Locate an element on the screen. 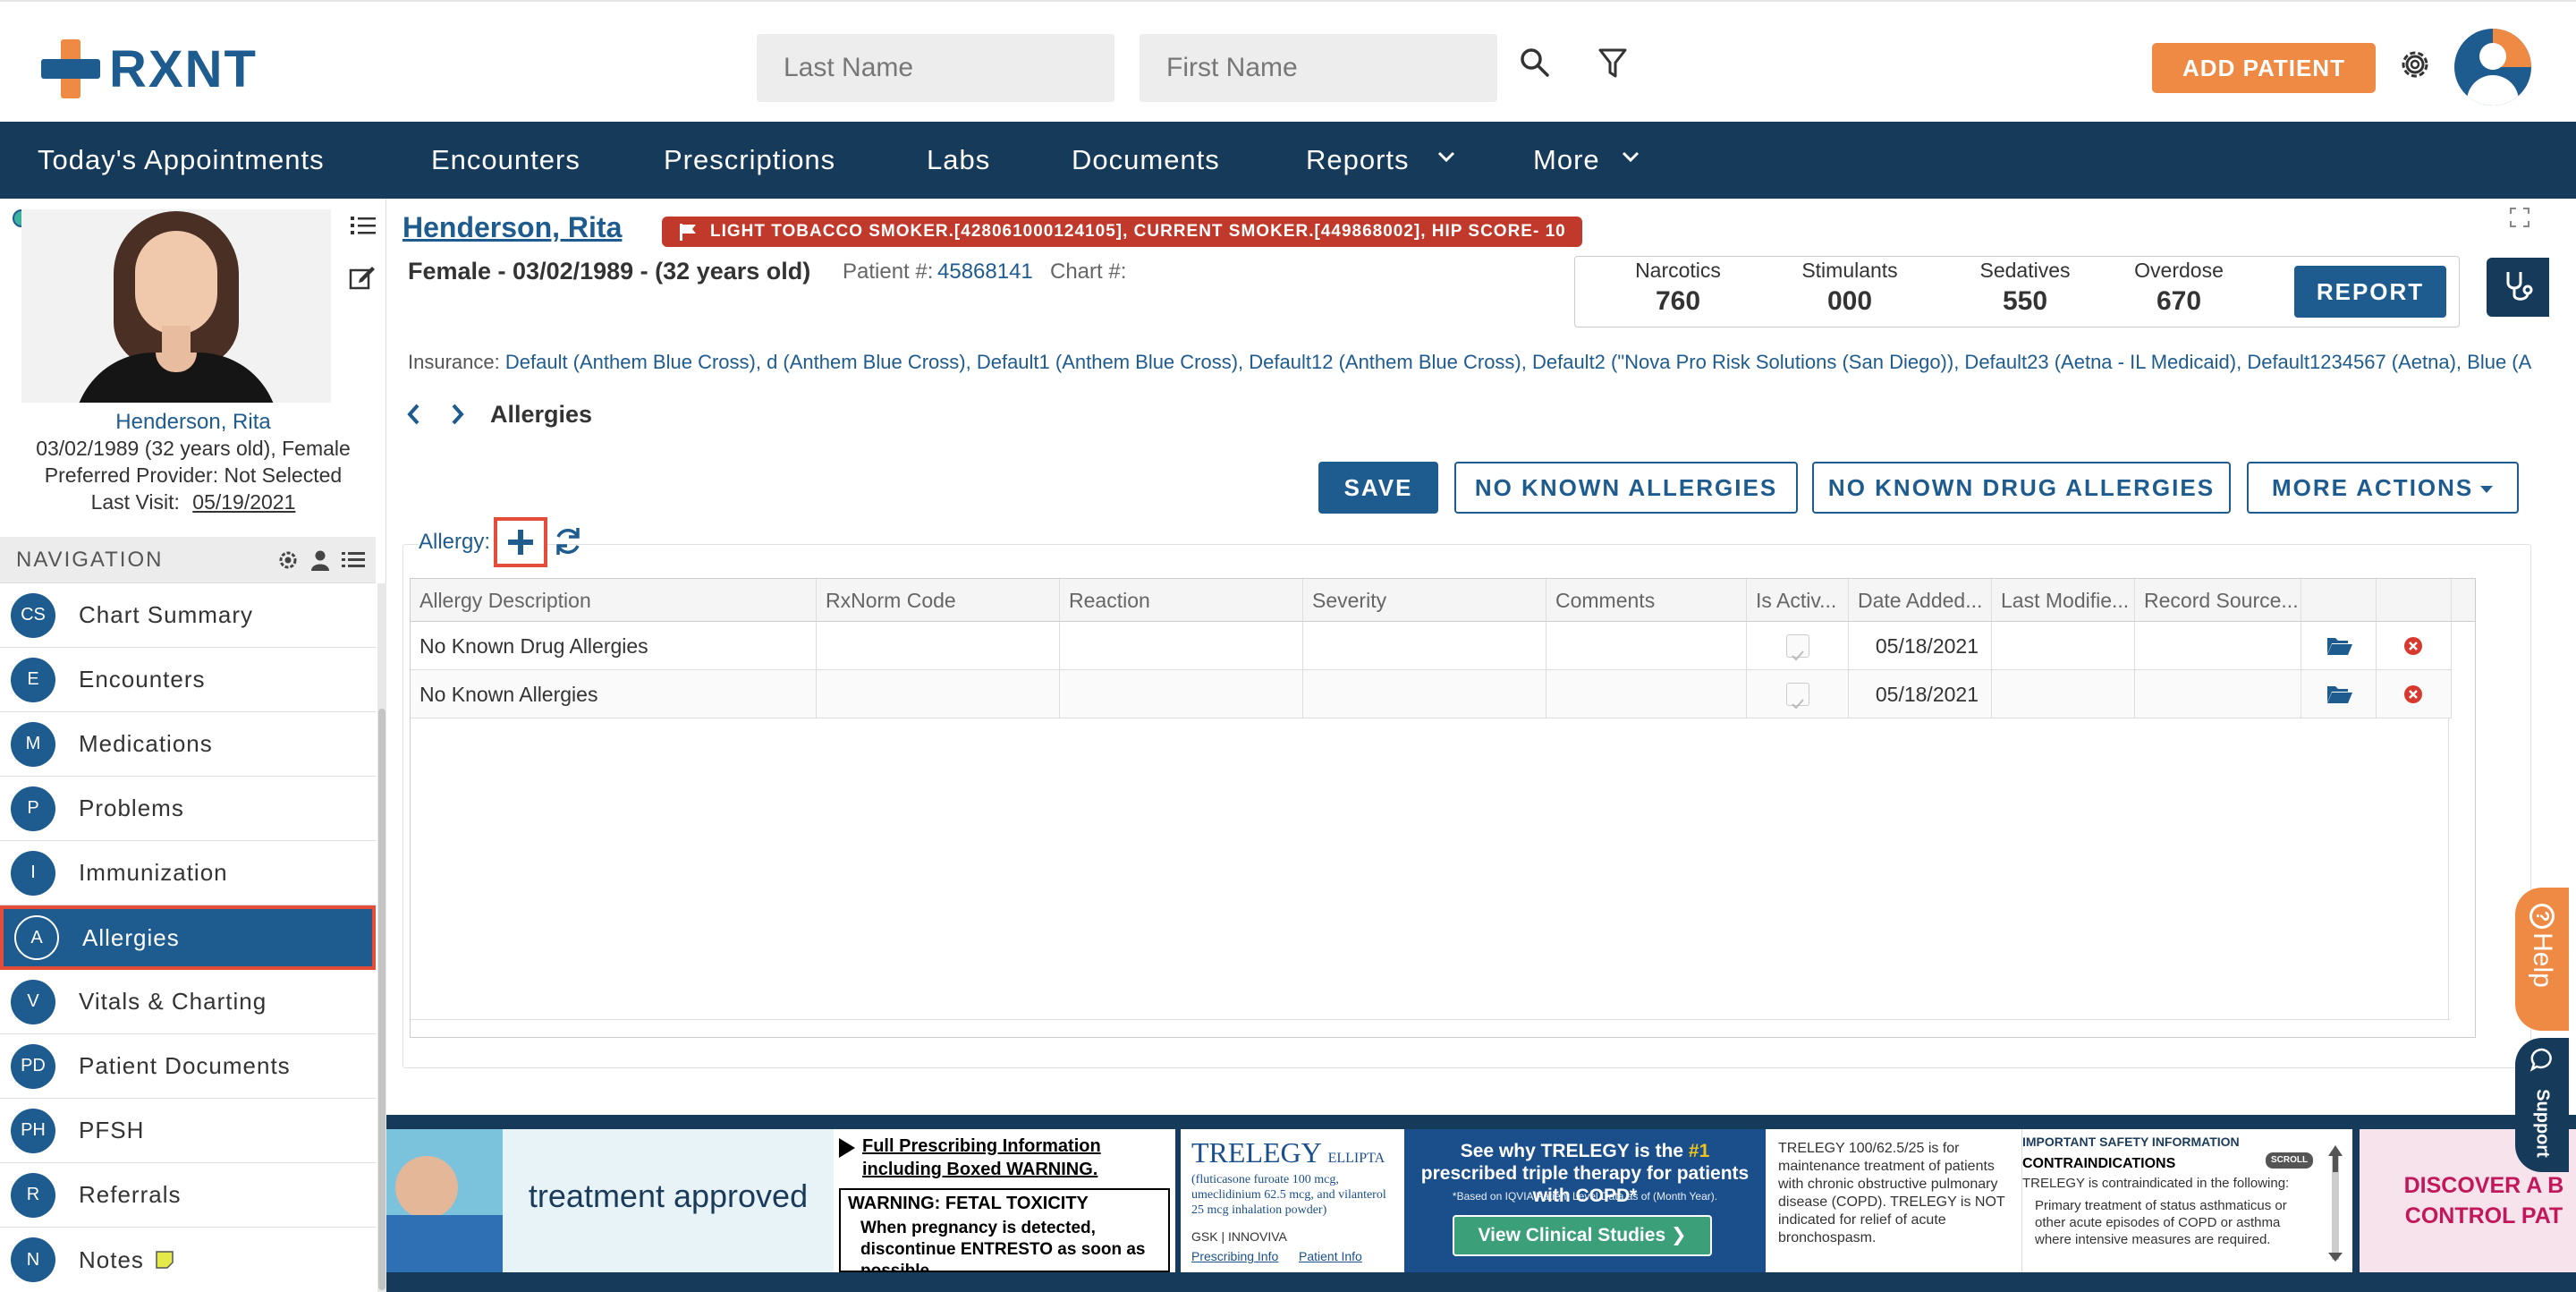  date-added-cell: 05/18/2021 is located at coordinates (1920, 646).